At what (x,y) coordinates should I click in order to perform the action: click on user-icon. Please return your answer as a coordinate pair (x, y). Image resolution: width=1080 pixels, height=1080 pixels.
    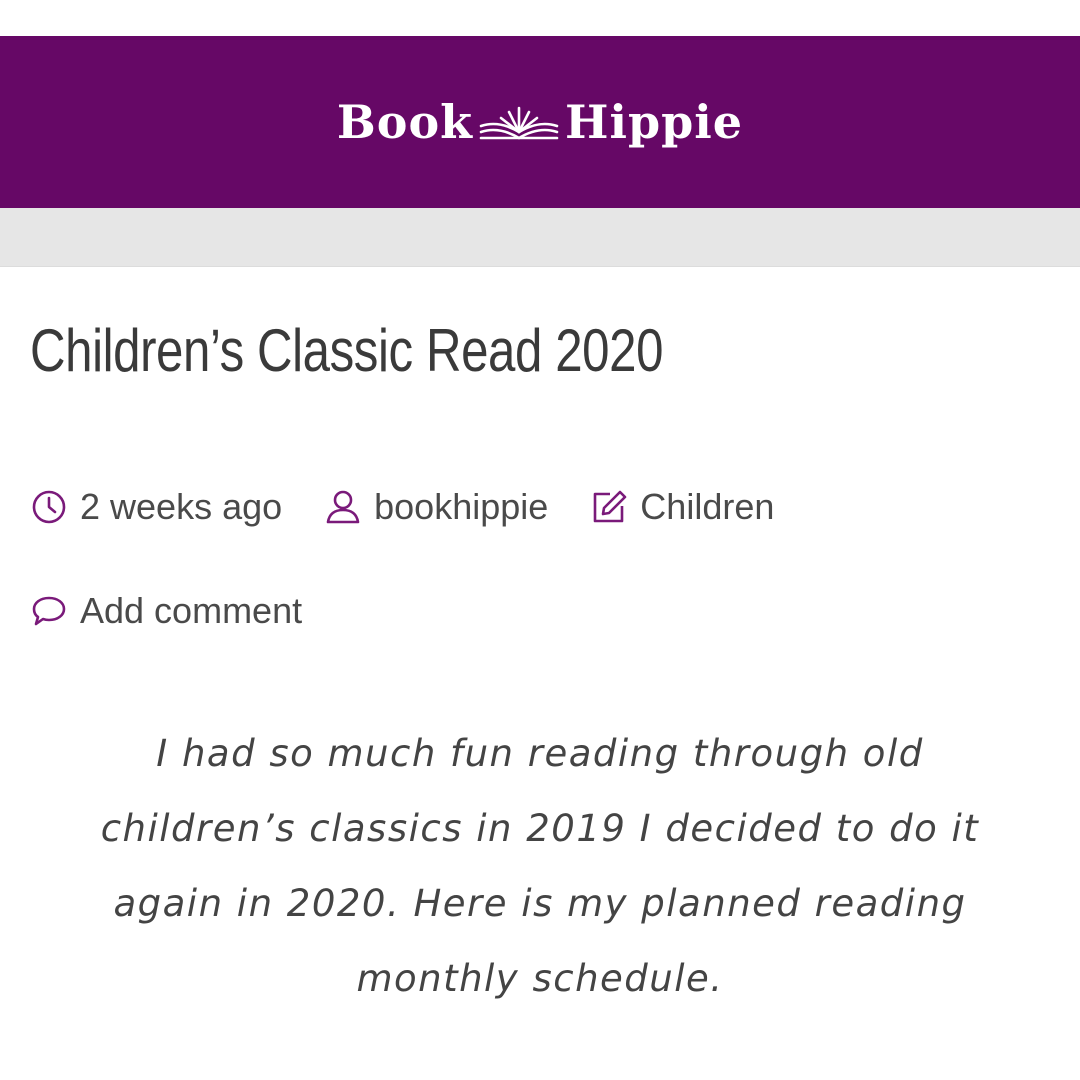
    Looking at the image, I should click on (343, 507).